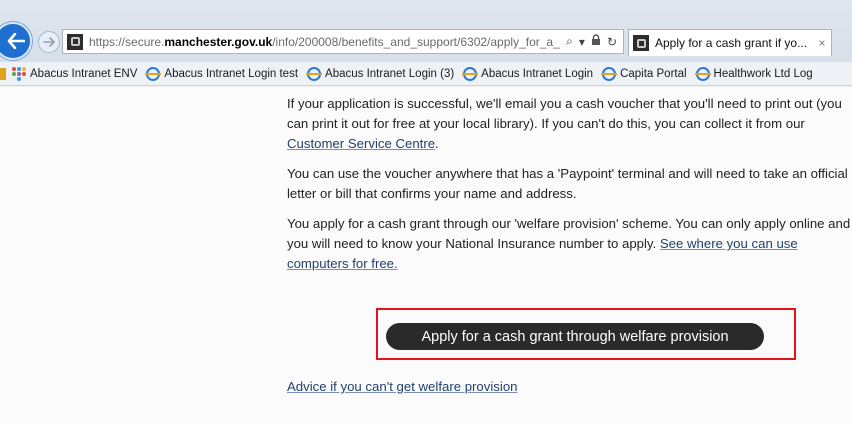 The image size is (852, 424). What do you see at coordinates (596, 41) in the screenshot?
I see `lock-icon` at bounding box center [596, 41].